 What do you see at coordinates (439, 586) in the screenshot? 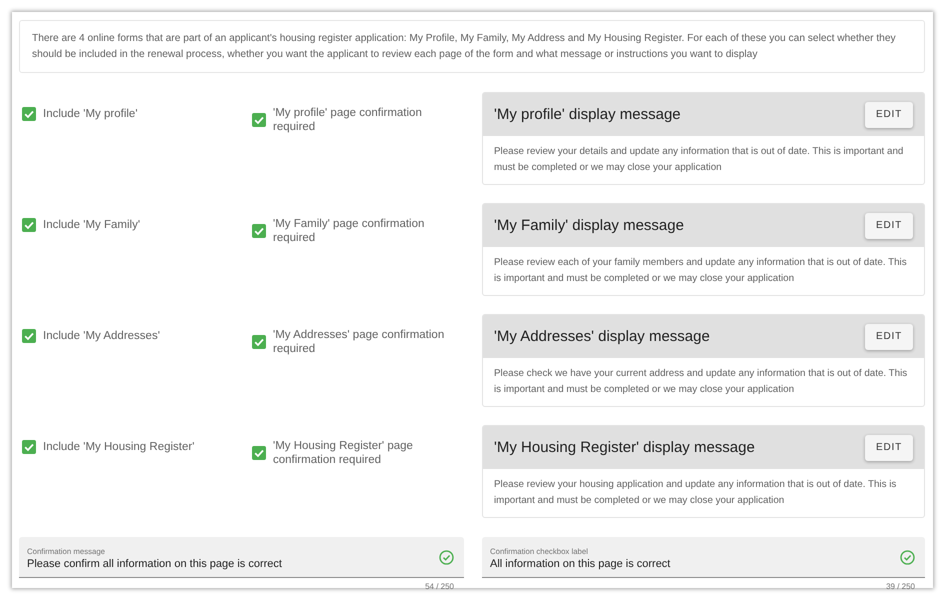
I see `character-counter: 54 / 250` at bounding box center [439, 586].